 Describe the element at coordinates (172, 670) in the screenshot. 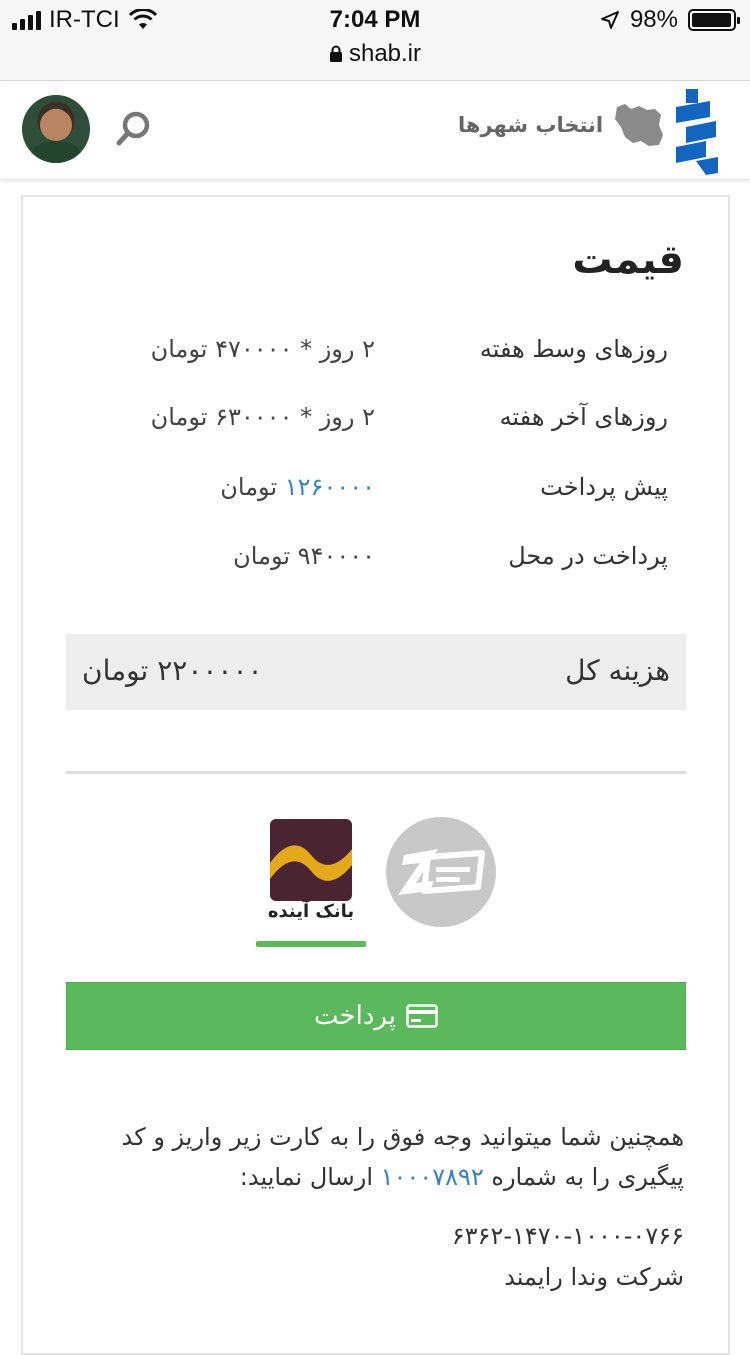

I see `total-value: ۲۲۰۰۰۰۰ تومان` at that location.